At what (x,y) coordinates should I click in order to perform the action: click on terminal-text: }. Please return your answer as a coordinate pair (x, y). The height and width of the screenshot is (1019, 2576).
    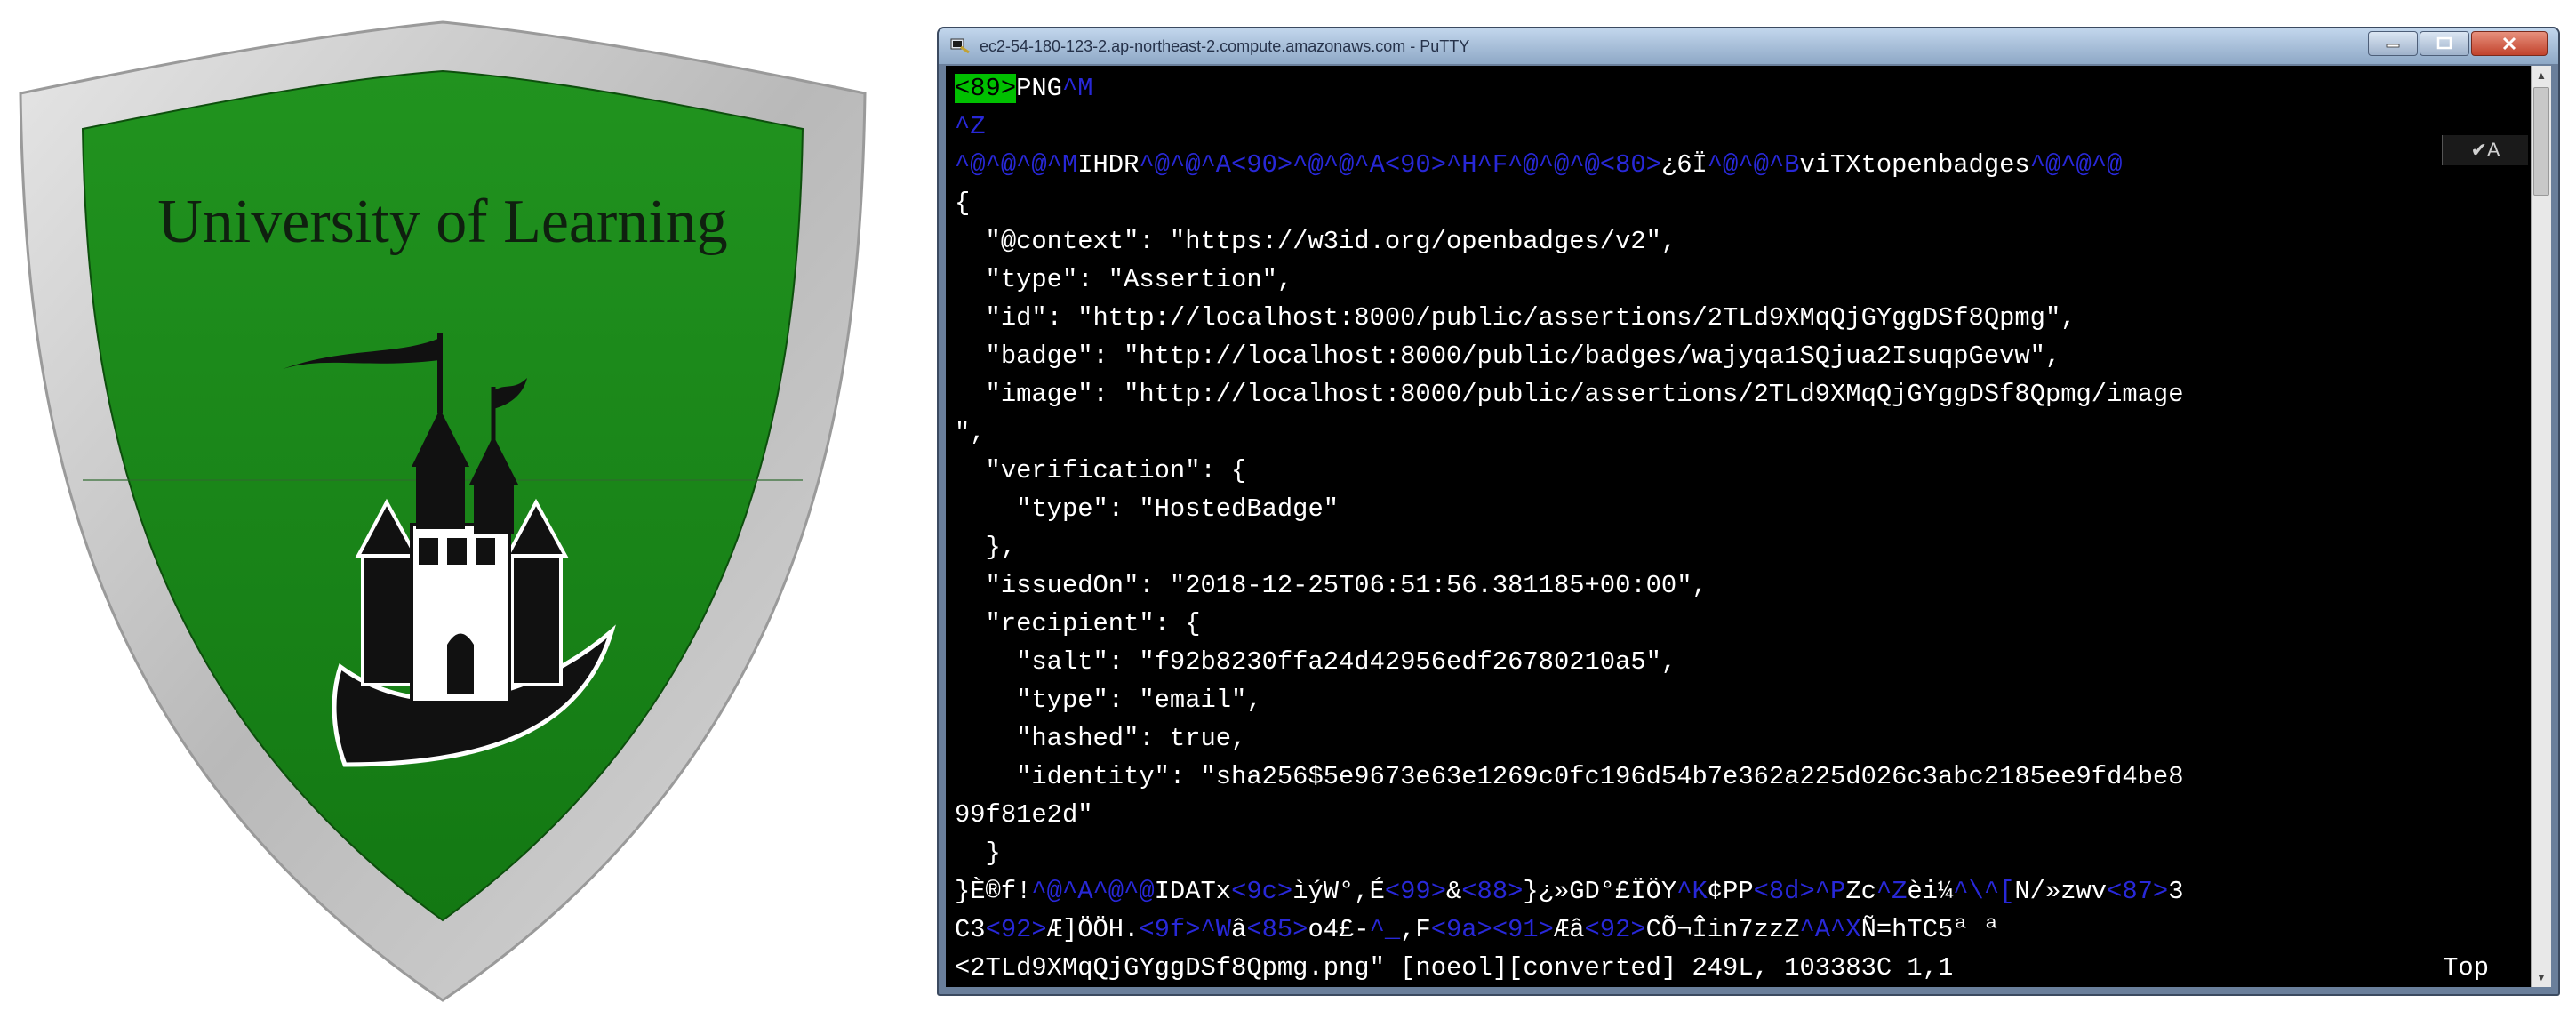
    Looking at the image, I should click on (978, 853).